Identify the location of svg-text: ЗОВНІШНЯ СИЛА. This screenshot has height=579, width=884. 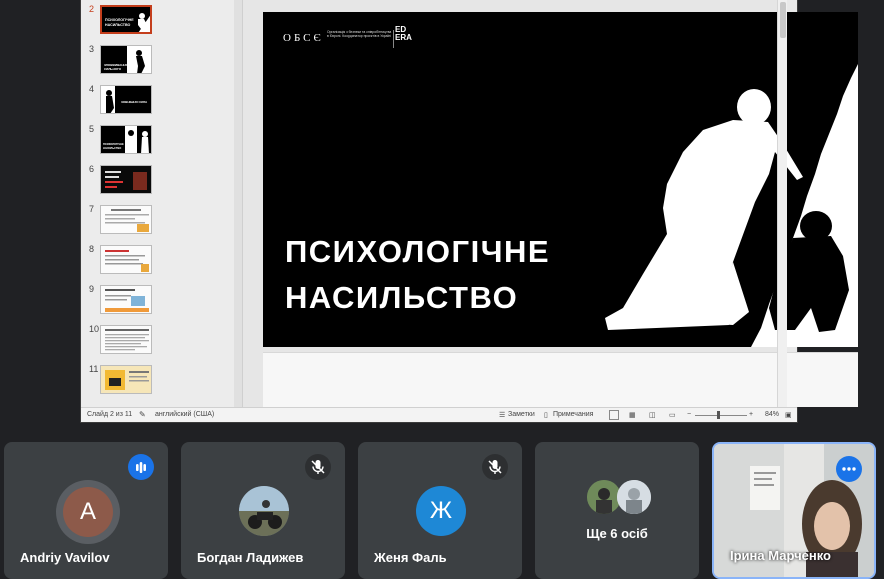
(134, 102).